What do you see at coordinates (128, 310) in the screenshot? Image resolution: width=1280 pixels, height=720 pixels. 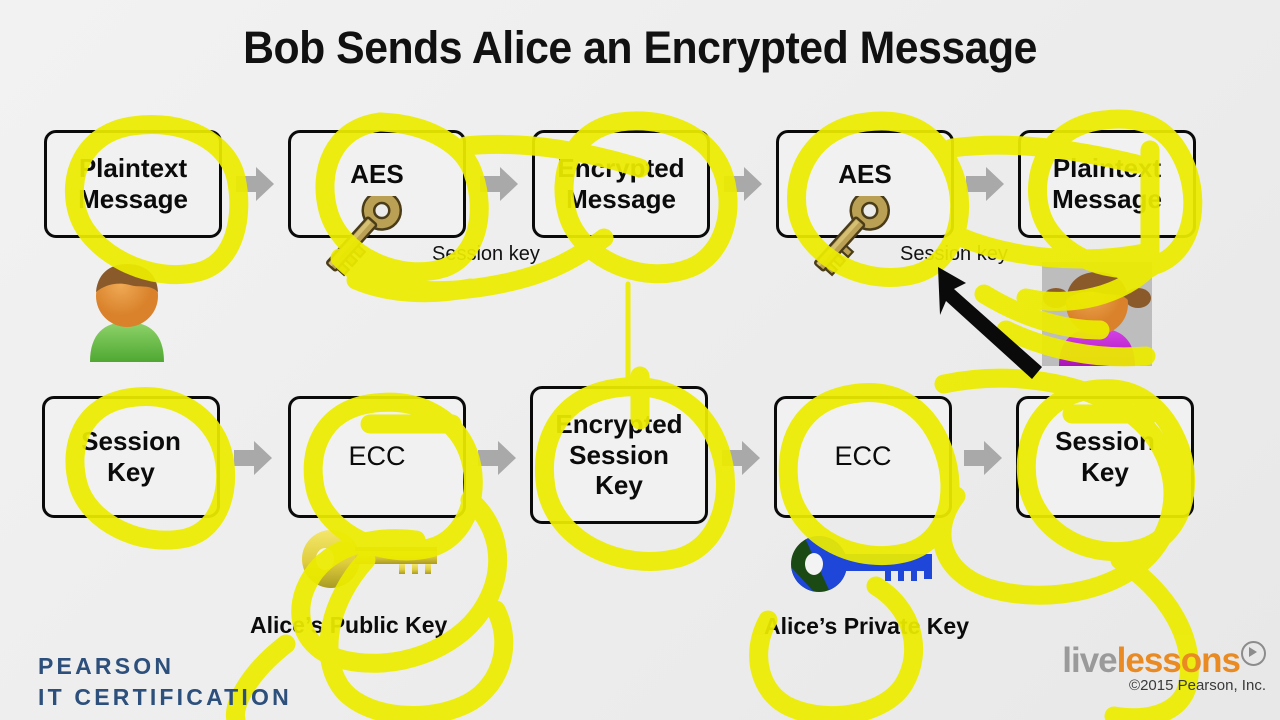 I see `avatar-bob` at bounding box center [128, 310].